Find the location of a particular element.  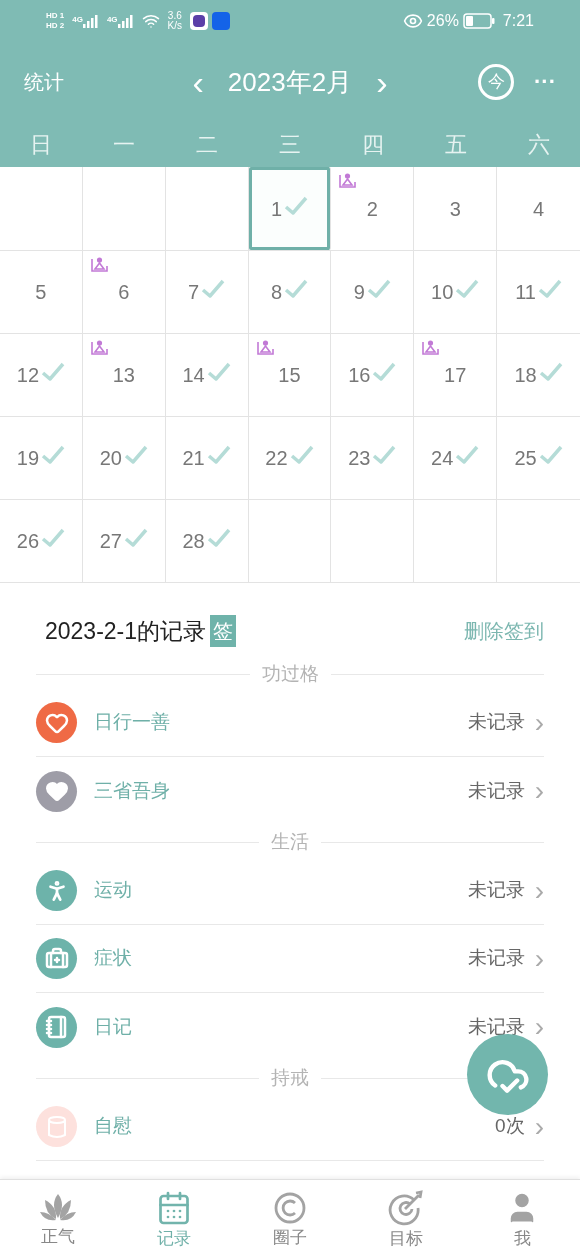

record-label: 三省吾身 is located at coordinates (132, 790).